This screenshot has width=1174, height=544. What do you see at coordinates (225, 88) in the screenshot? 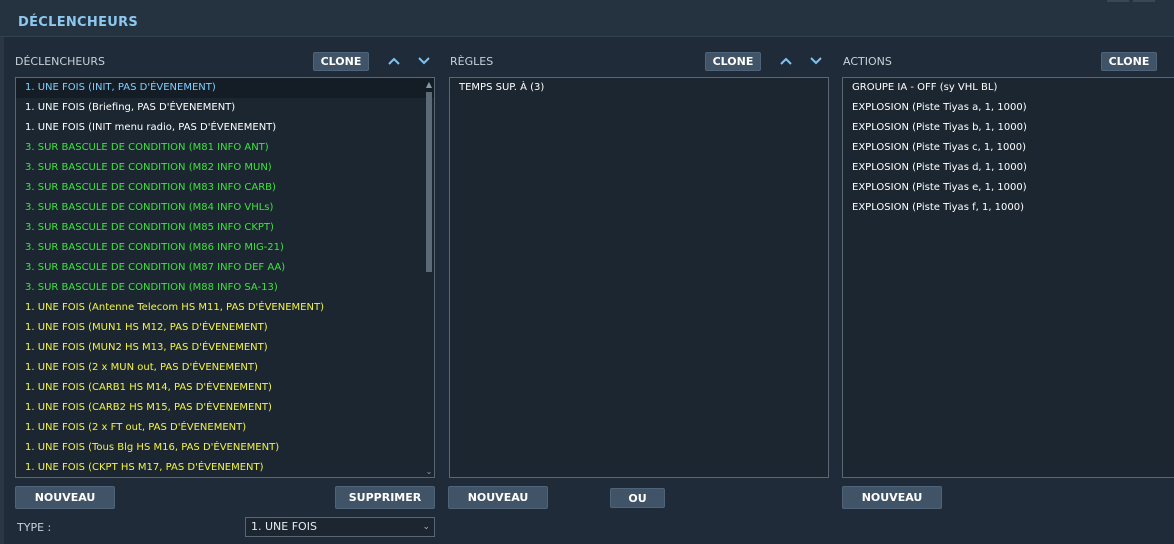
I see `triggers-list-item: 1. UNE FOIS (INIT, PAS D'ÉVENEMENT)` at bounding box center [225, 88].